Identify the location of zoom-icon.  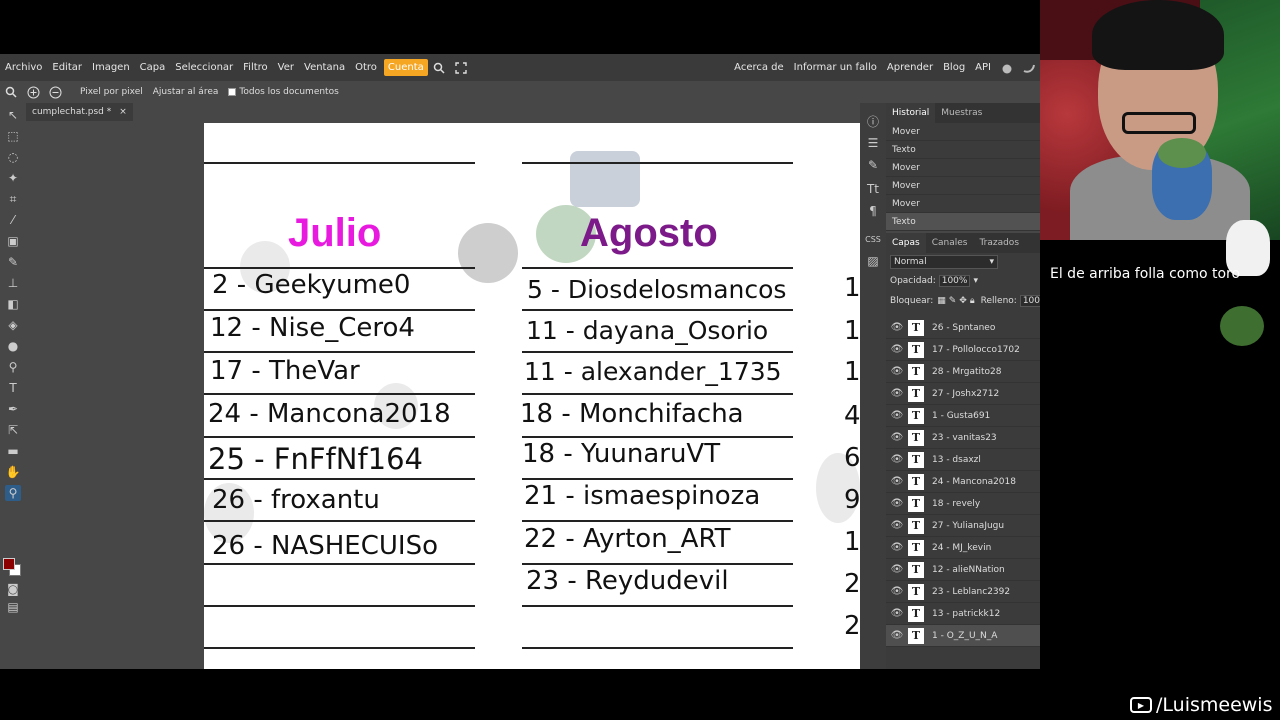
(11, 92).